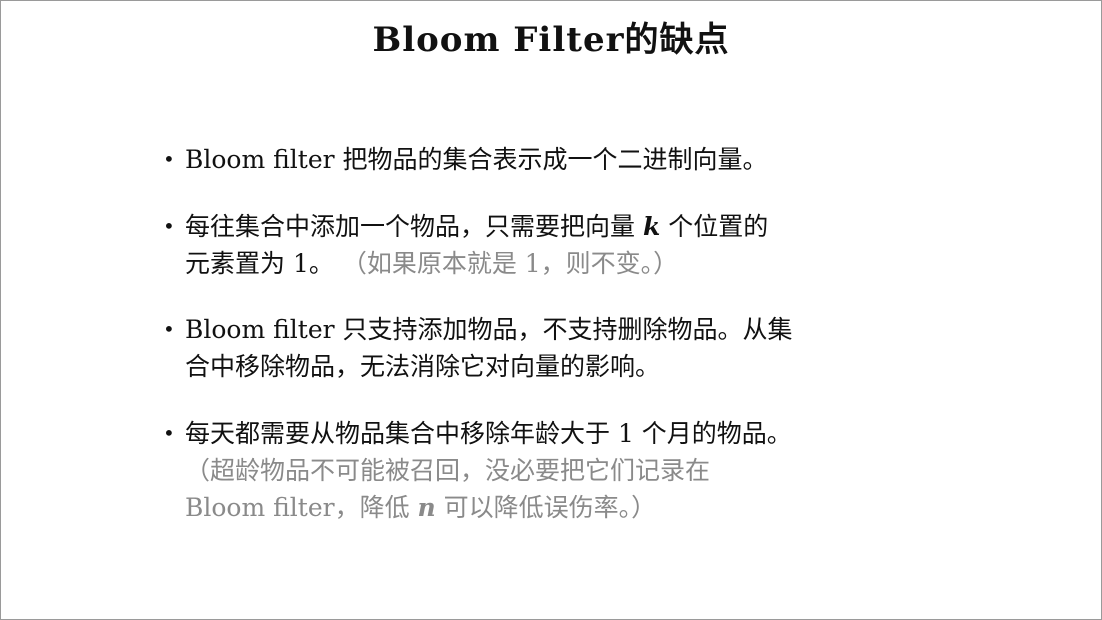 This screenshot has width=1102, height=620. Describe the element at coordinates (551, 40) in the screenshot. I see `slide-title: Bloom Filter的缺点` at that location.